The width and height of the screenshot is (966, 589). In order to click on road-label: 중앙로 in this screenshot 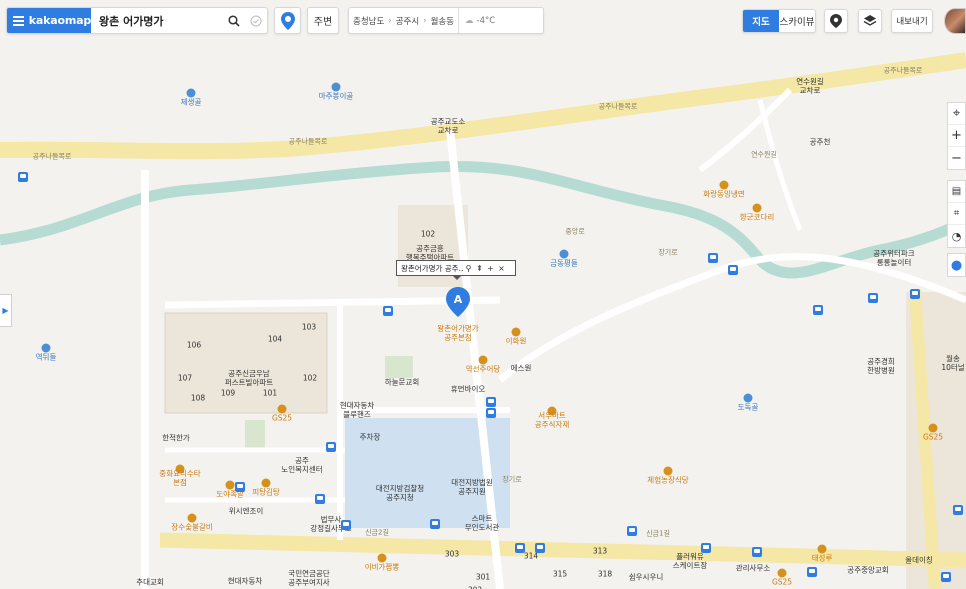, I will do `click(575, 231)`.